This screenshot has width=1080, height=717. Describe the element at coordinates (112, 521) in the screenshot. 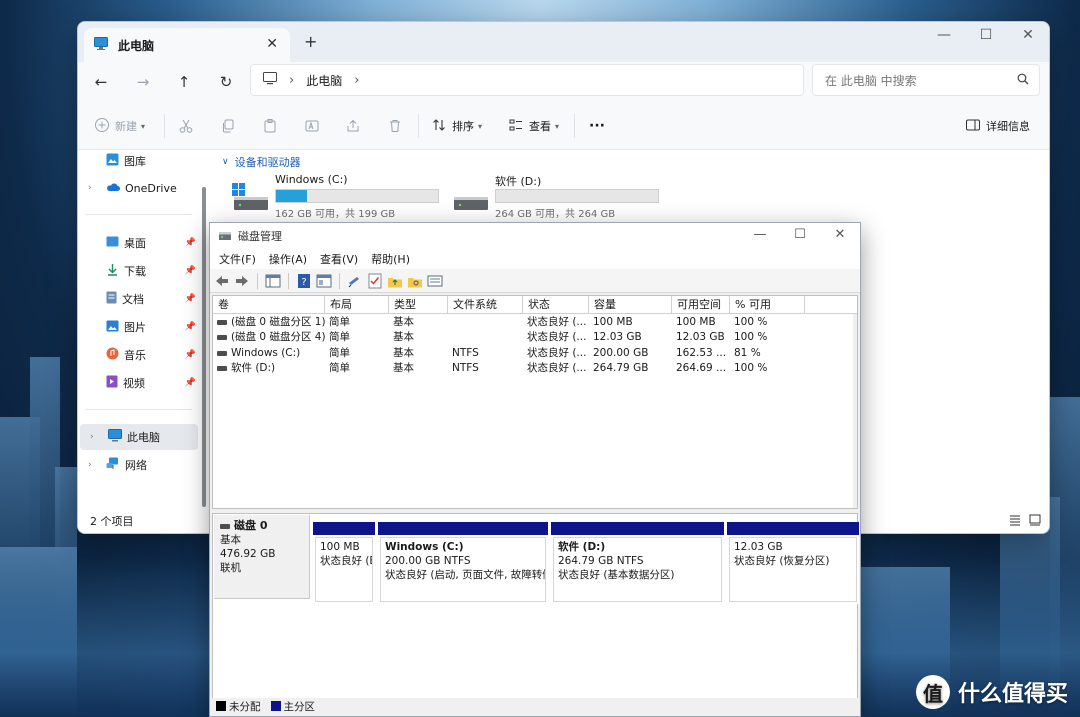

I see `item-count: 2 个项目` at that location.